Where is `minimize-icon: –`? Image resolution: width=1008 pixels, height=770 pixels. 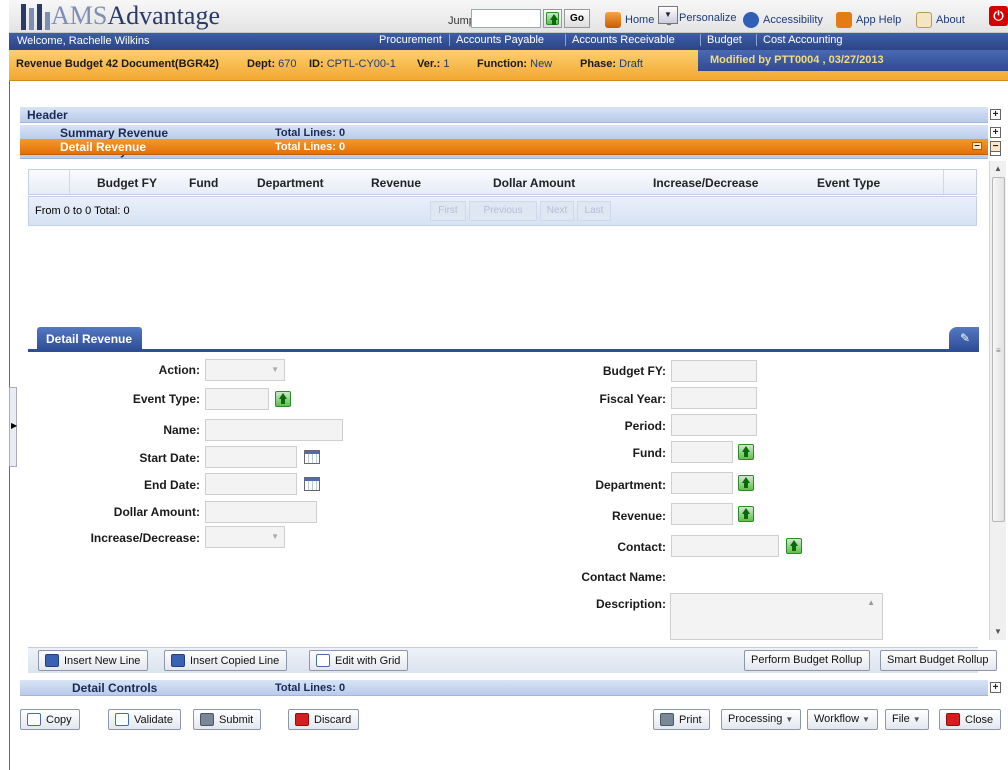
minimize-icon: – is located at coordinates (977, 146).